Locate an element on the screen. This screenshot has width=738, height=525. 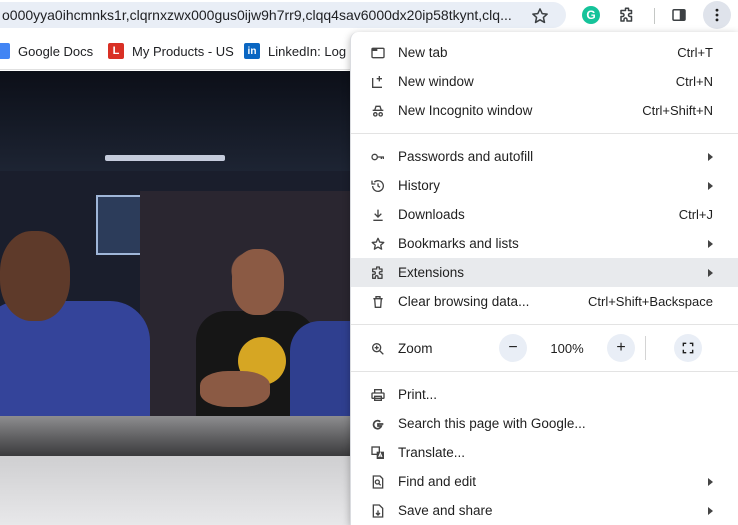
menu-label: New window is located at coordinates (436, 81).